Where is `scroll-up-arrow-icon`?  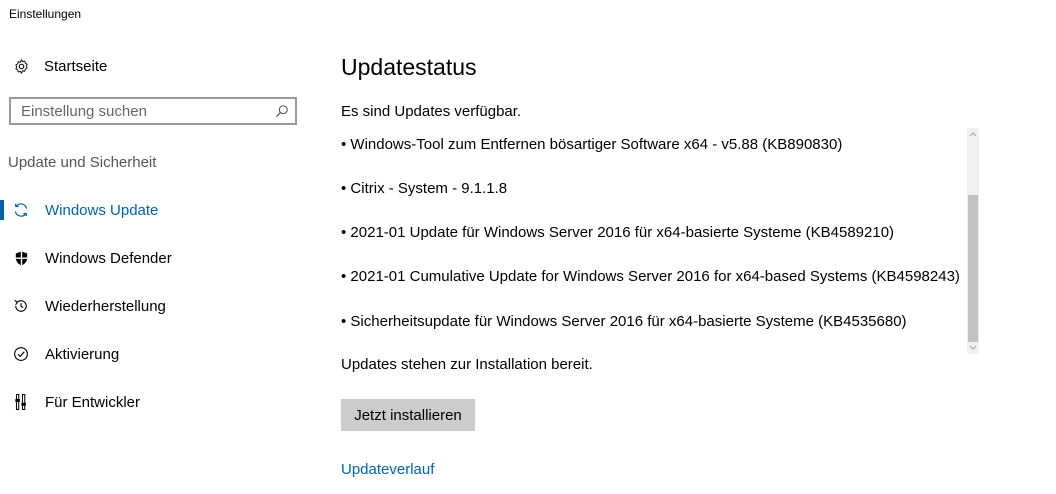
scroll-up-arrow-icon is located at coordinates (973, 134).